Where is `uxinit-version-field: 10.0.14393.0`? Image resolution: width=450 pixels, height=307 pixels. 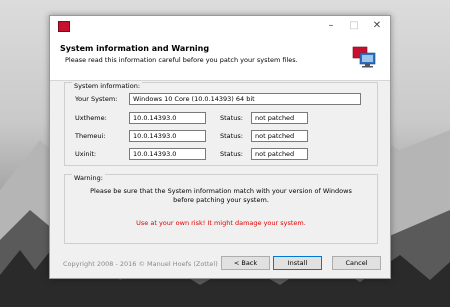 uxinit-version-field: 10.0.14393.0 is located at coordinates (167, 154).